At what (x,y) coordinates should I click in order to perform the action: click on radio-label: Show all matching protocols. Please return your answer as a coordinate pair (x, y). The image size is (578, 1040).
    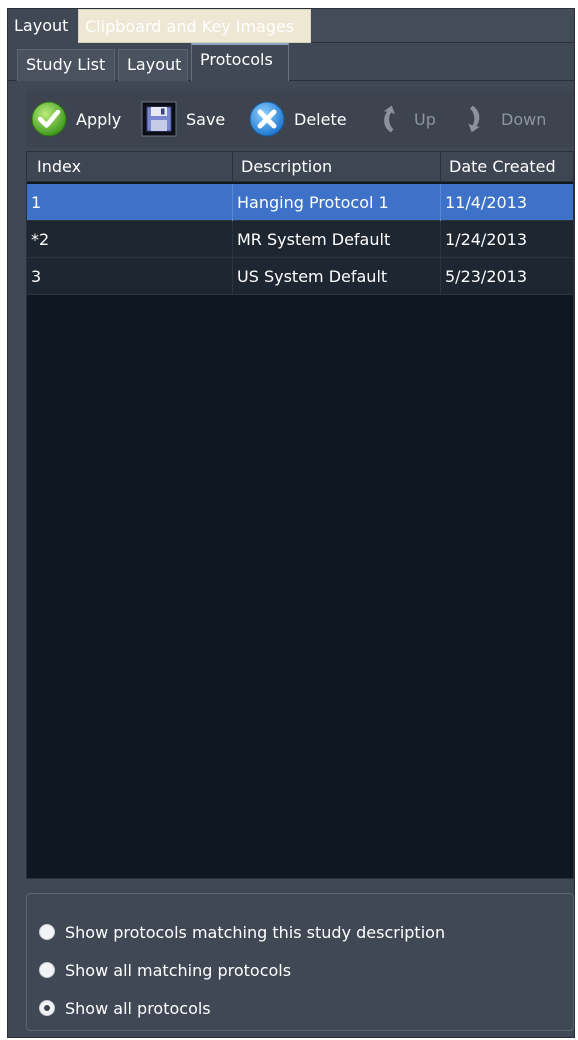
    Looking at the image, I should click on (178, 970).